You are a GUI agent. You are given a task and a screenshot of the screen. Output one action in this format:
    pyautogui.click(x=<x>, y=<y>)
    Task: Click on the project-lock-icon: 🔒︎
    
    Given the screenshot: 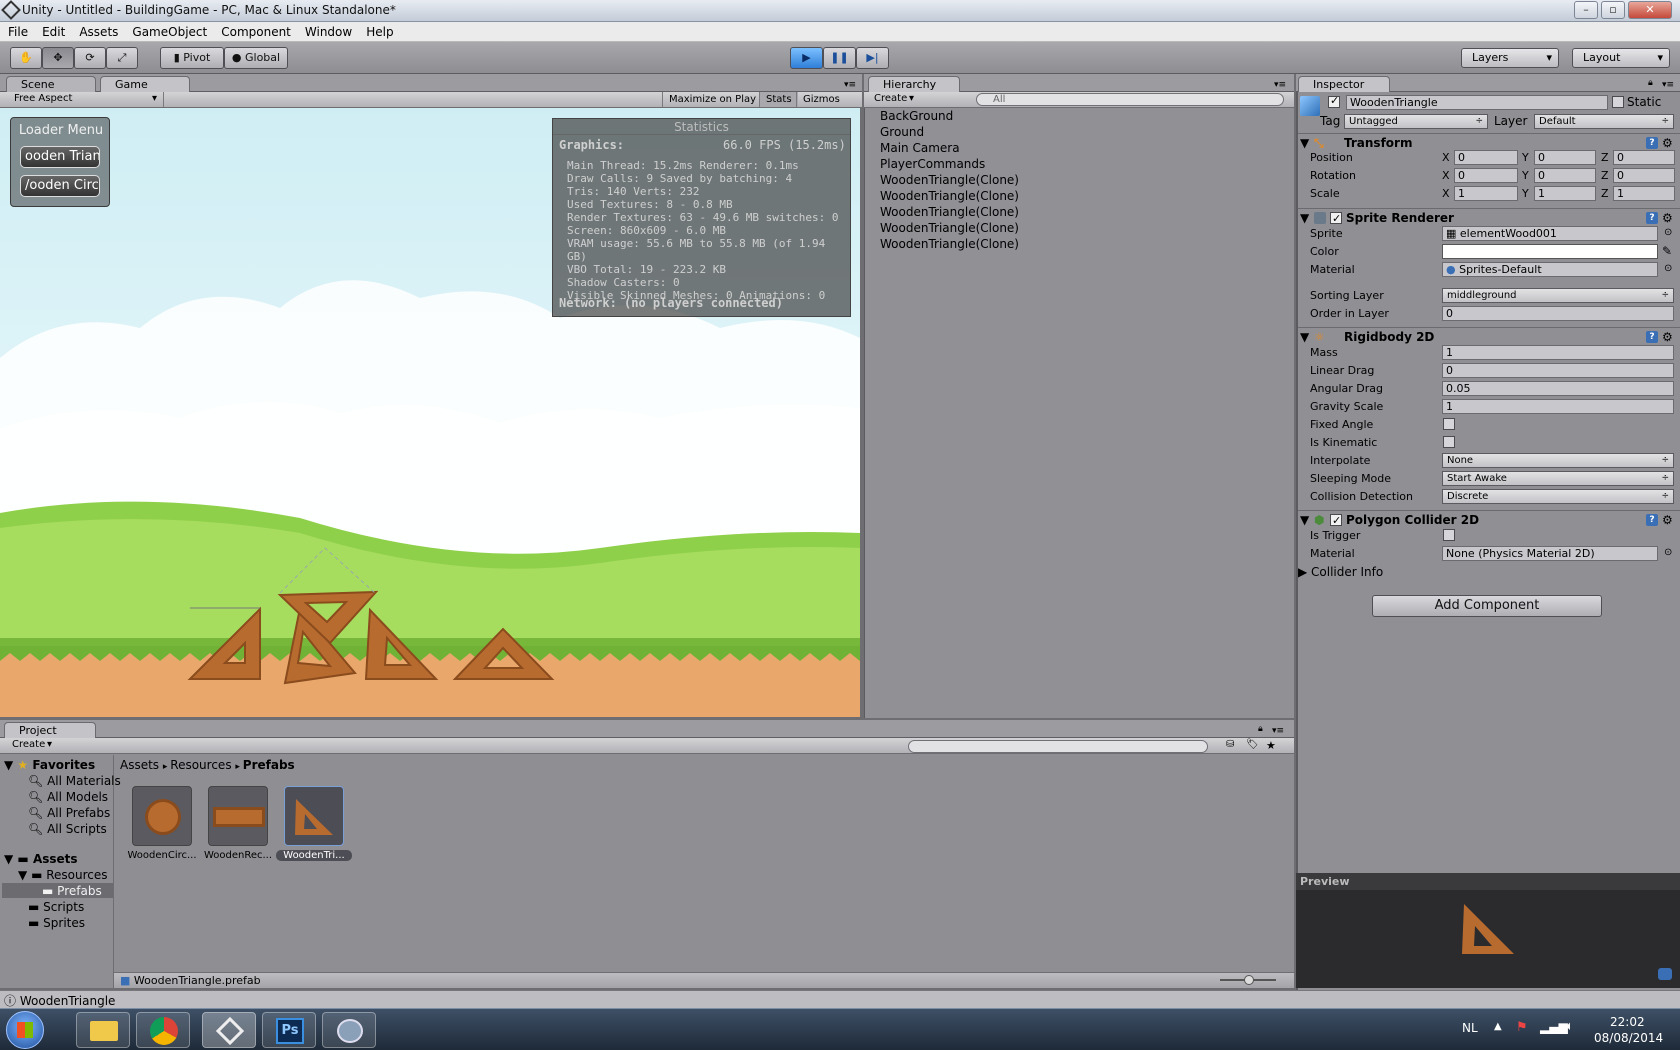 What is the action you would take?
    pyautogui.click(x=1260, y=729)
    